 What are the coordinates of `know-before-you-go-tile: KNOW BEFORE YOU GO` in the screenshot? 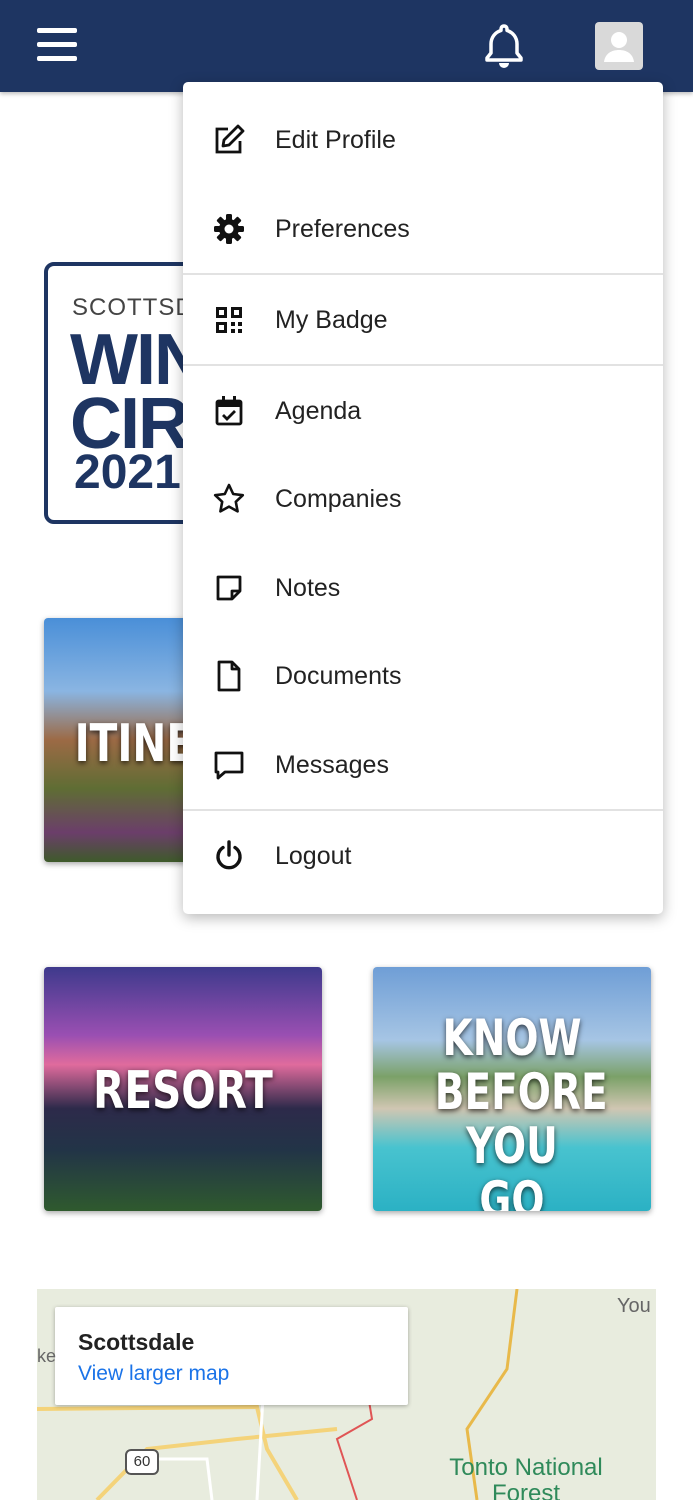 It's located at (512, 1089).